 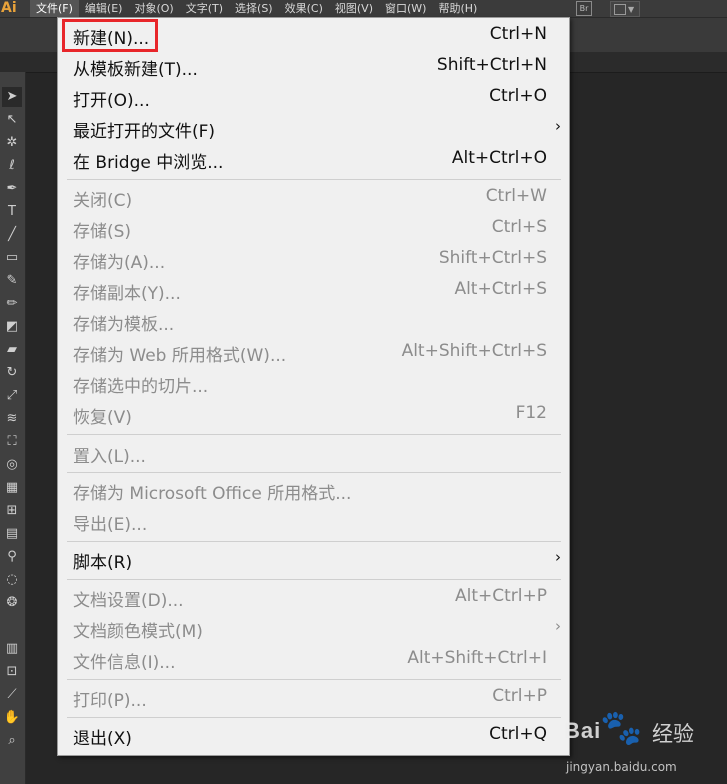 What do you see at coordinates (12, 695) in the screenshot?
I see `slice-tool-icon: ⟋` at bounding box center [12, 695].